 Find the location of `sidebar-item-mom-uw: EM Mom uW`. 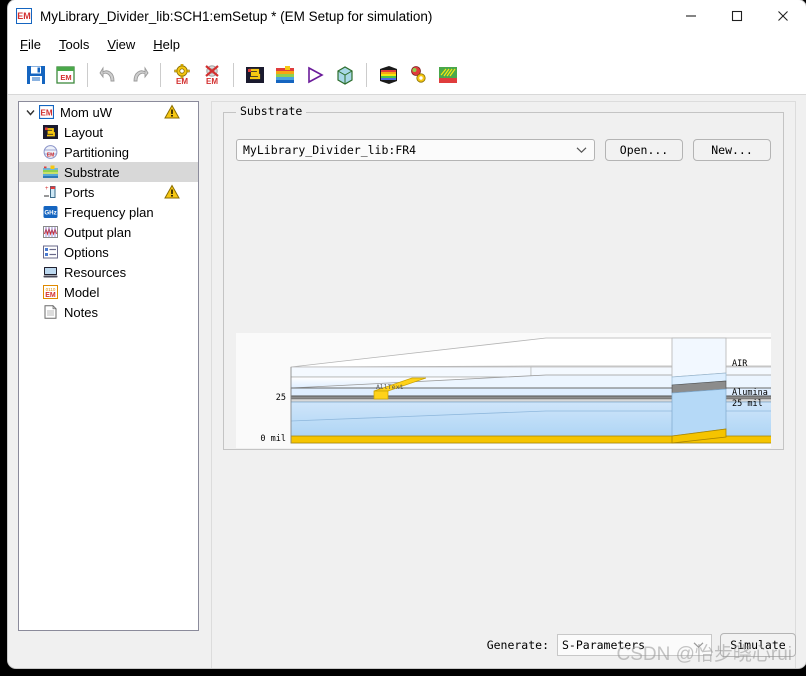

sidebar-item-mom-uw: EM Mom uW is located at coordinates (108, 112).